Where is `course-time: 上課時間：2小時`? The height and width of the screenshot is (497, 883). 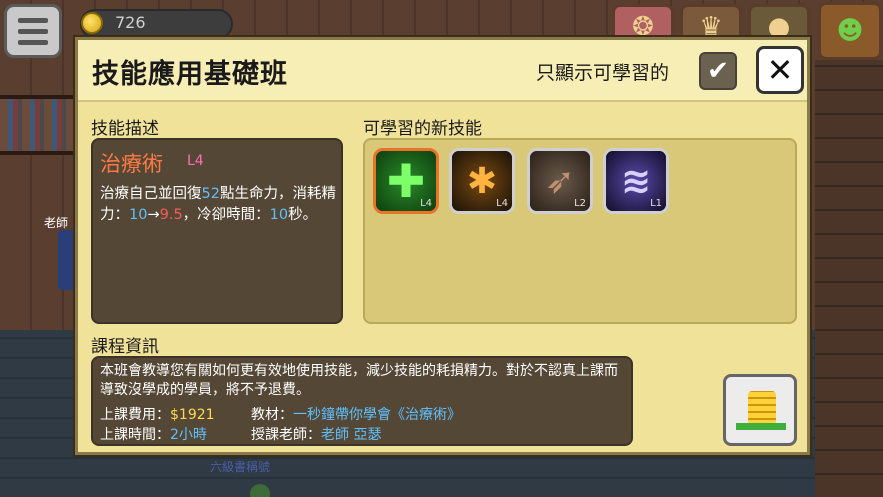 course-time: 上課時間：2小時 is located at coordinates (153, 434).